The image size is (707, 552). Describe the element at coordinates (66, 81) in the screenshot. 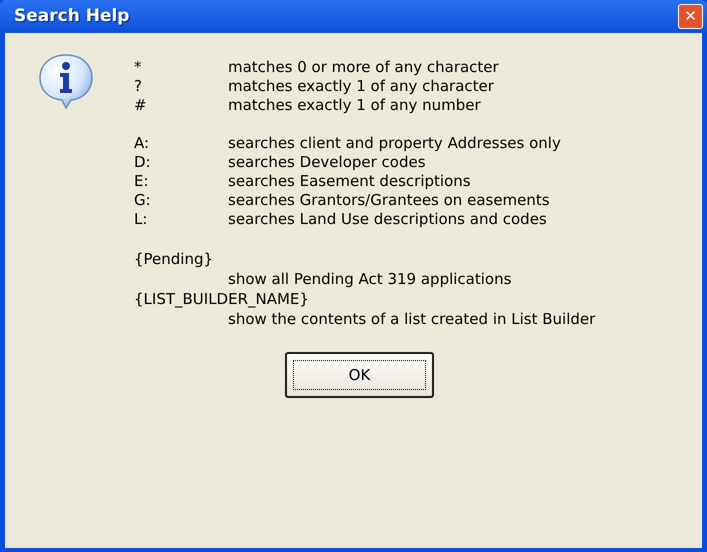

I see `info-icon` at that location.